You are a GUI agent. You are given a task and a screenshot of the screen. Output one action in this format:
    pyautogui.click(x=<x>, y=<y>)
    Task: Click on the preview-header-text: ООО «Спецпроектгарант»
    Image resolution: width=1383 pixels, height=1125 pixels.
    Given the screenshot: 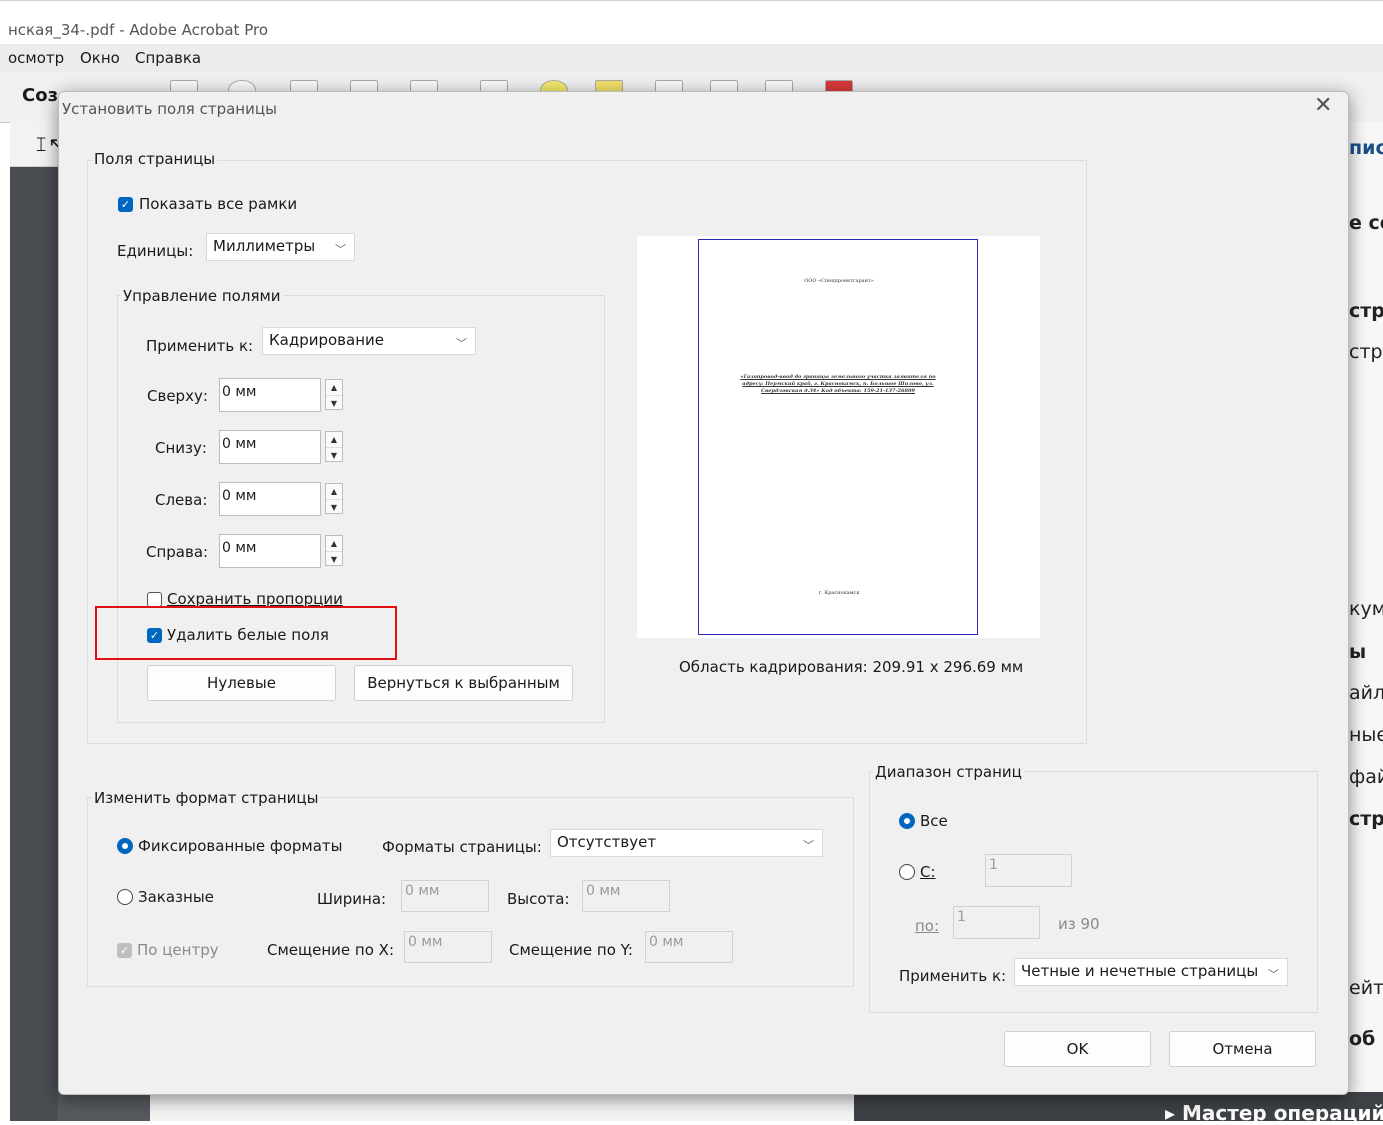 What is the action you would take?
    pyautogui.click(x=839, y=281)
    